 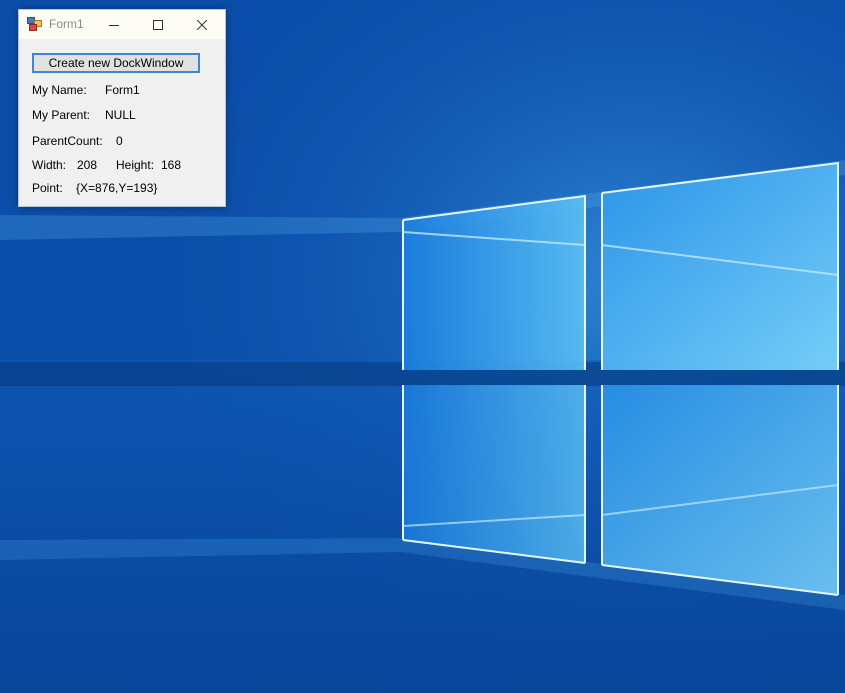 I want to click on minimize-icon, so click(x=114, y=25).